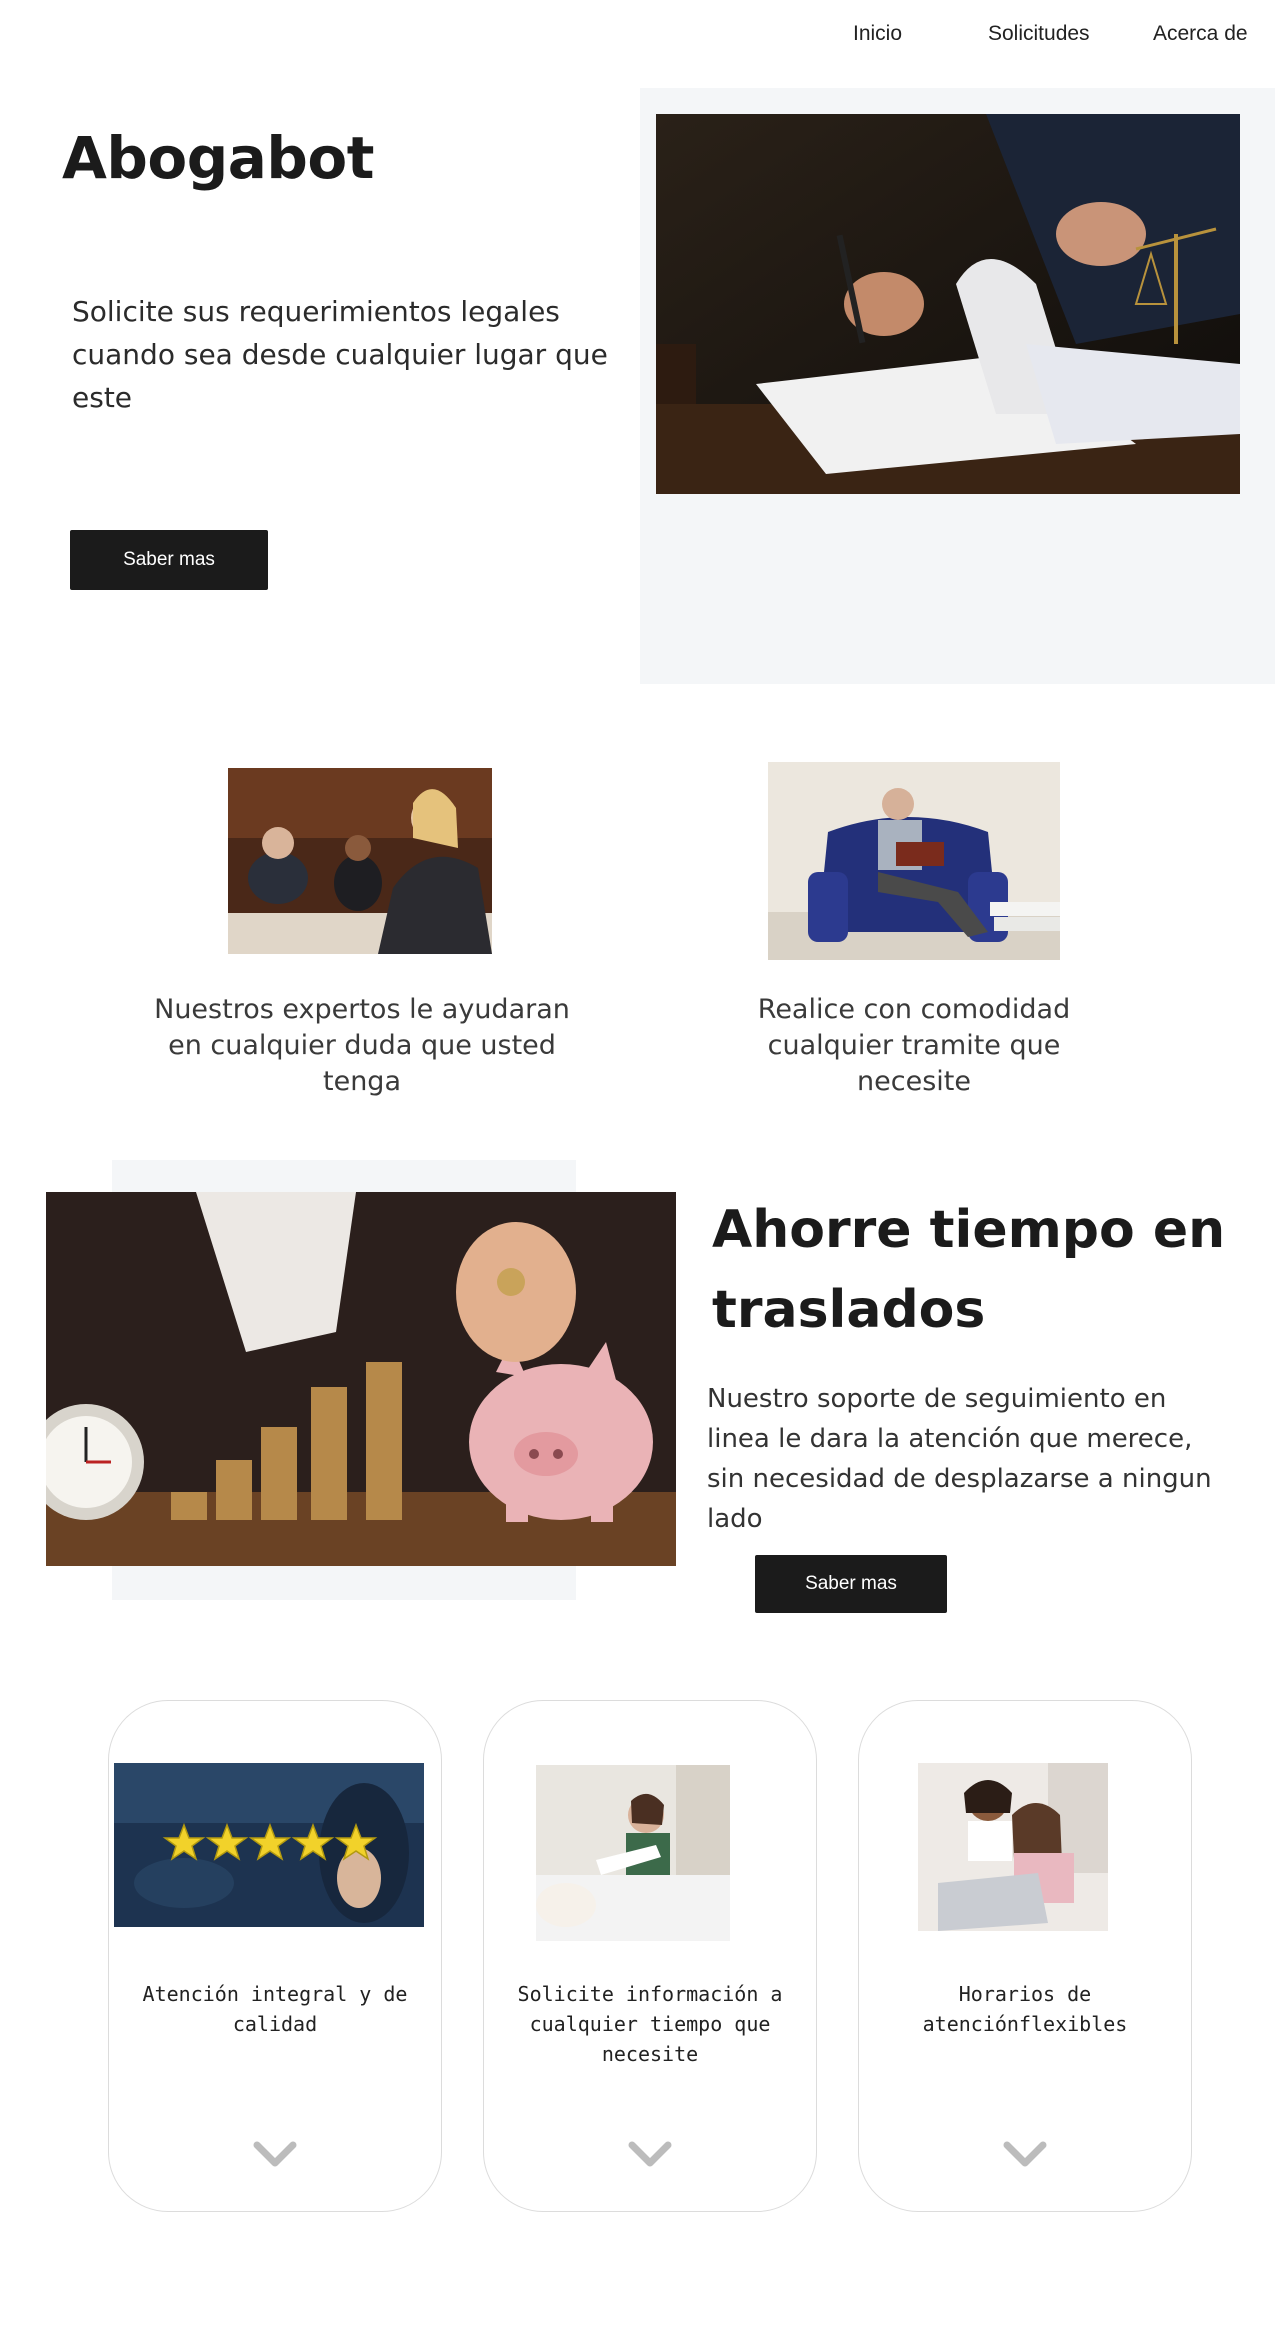  Describe the element at coordinates (1013, 1847) in the screenshot. I see `card-women-laptop-image` at that location.